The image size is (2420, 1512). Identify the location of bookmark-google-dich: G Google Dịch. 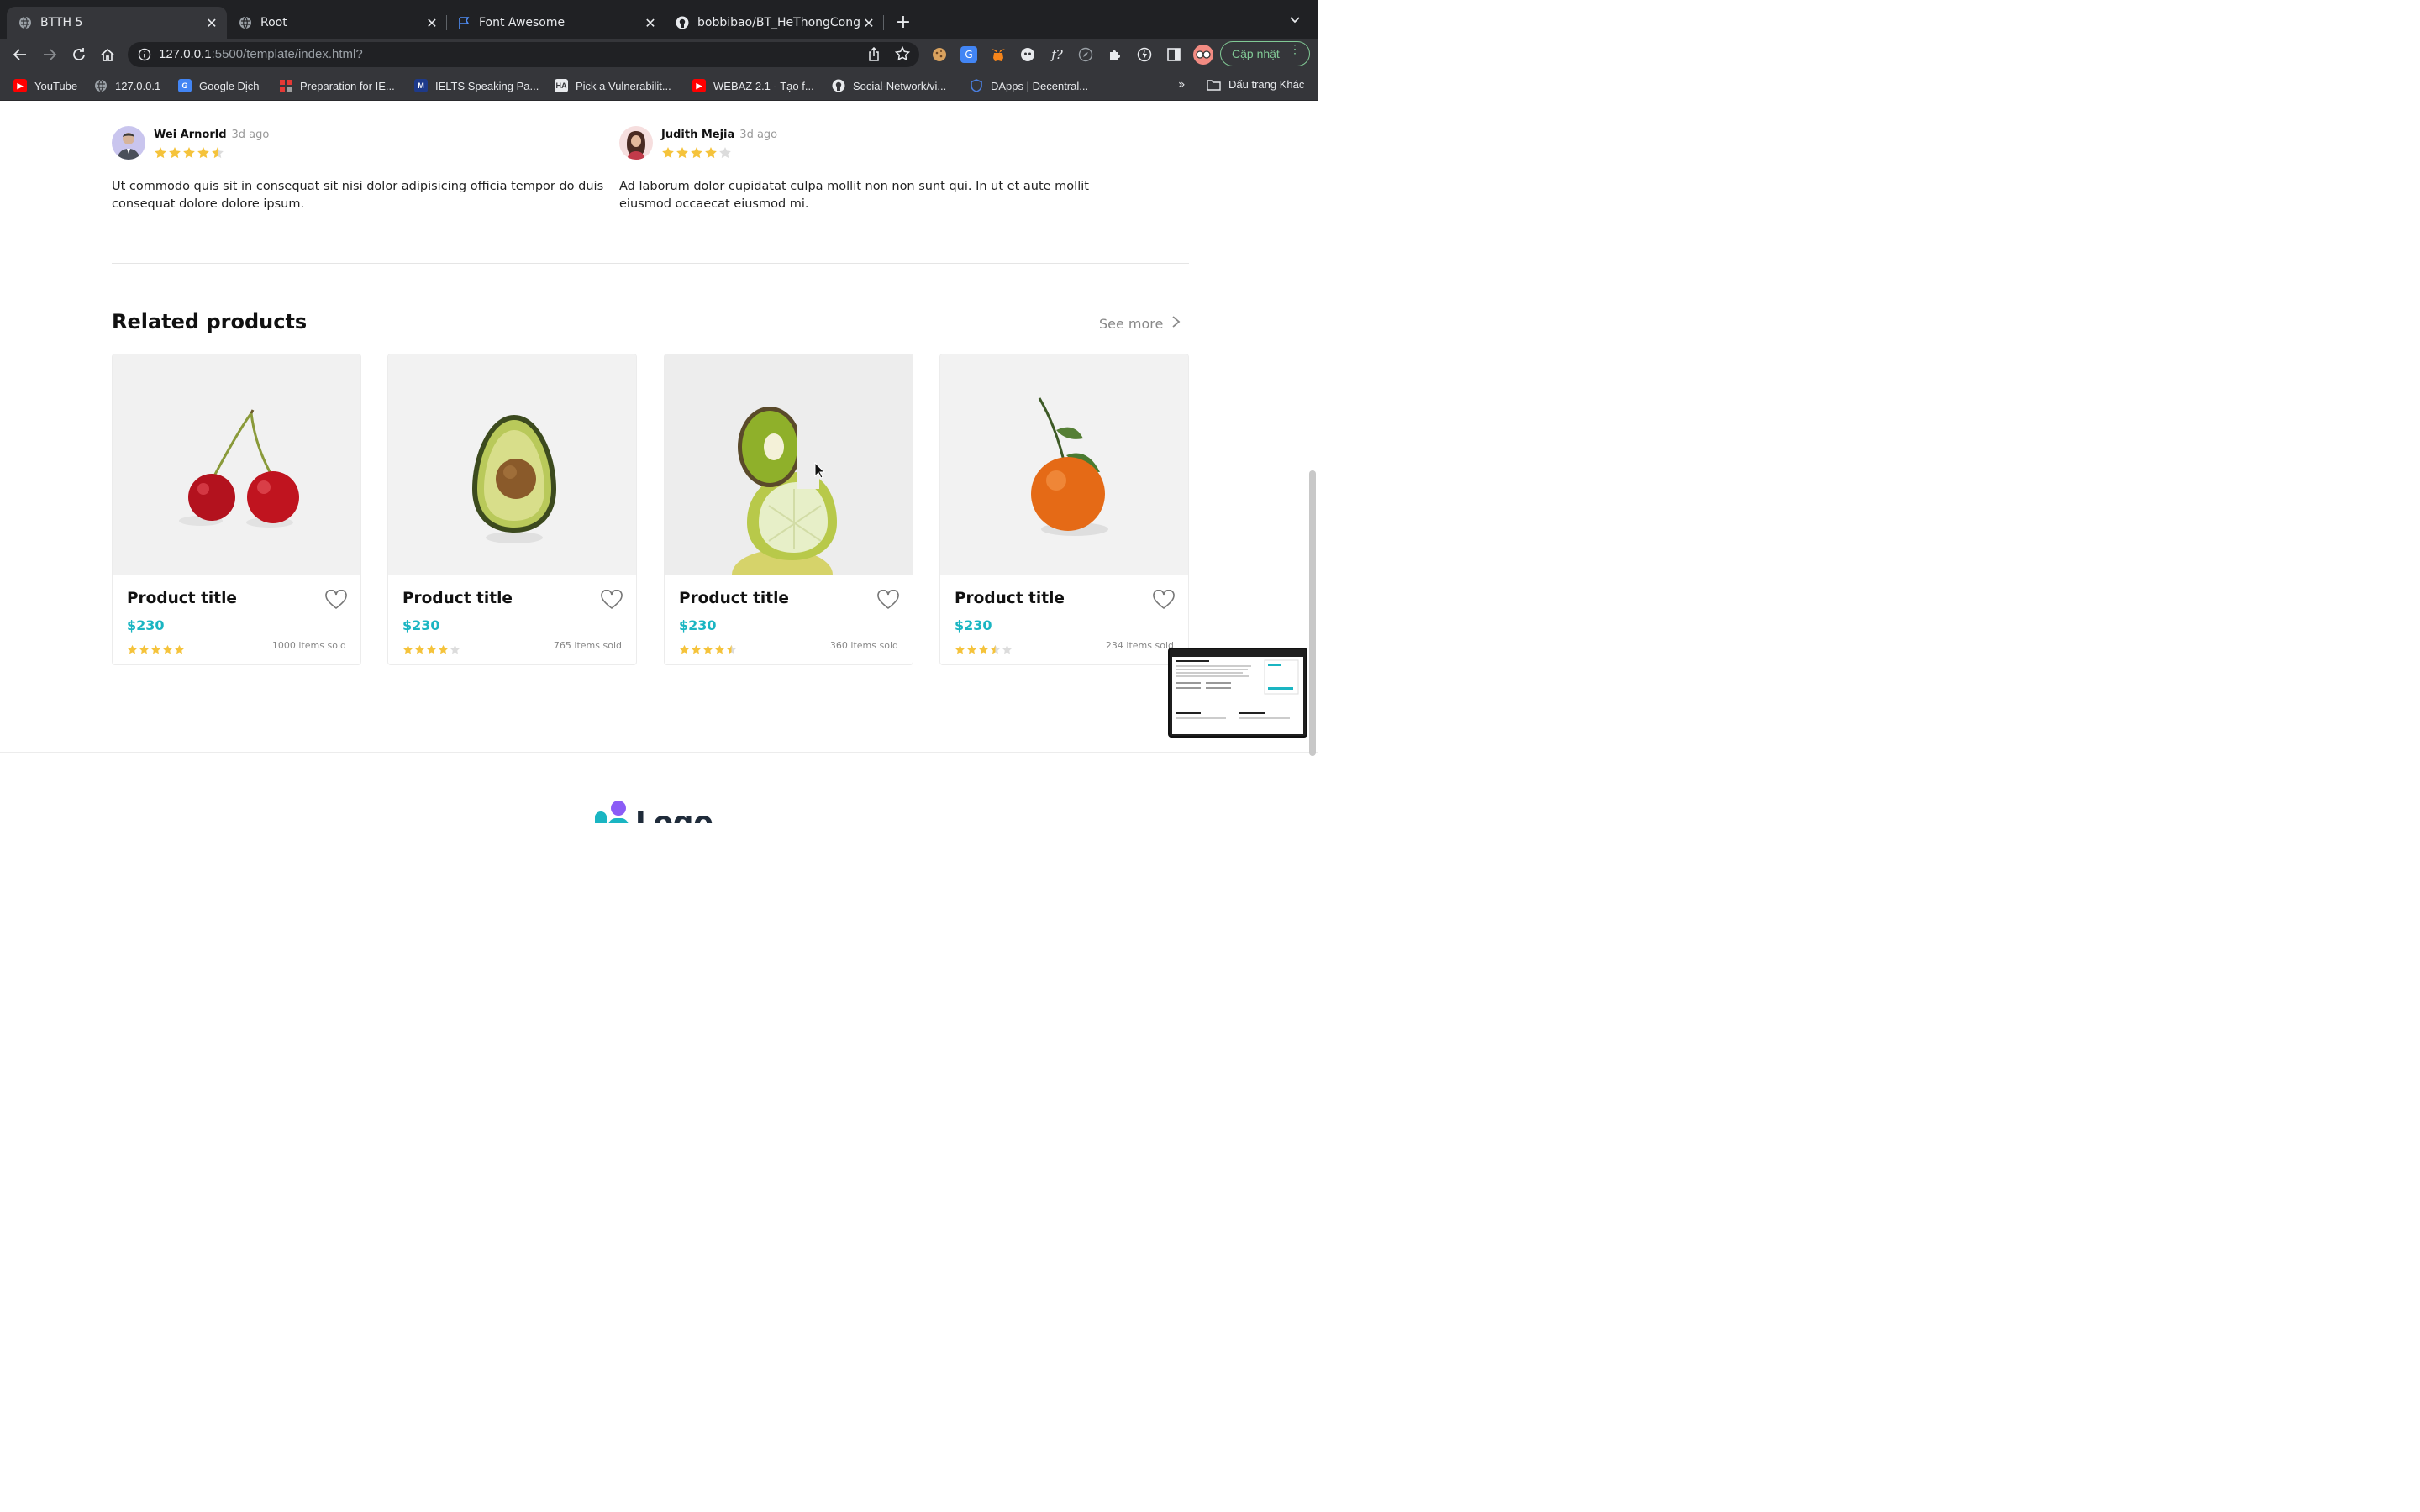
(219, 85).